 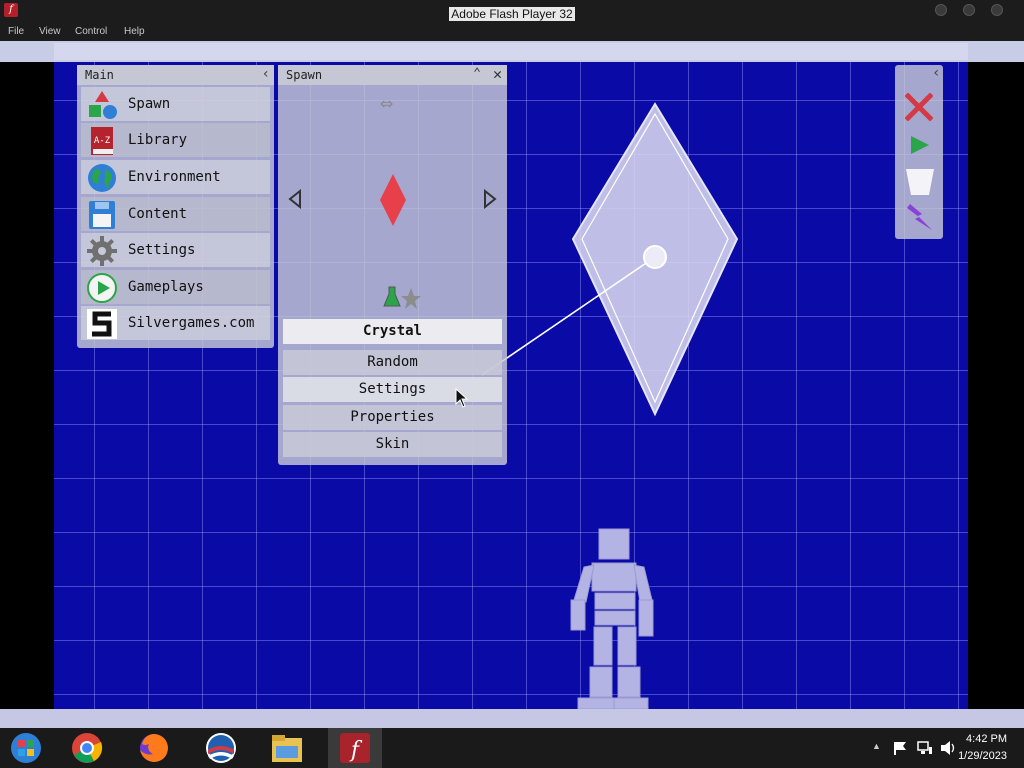 What do you see at coordinates (920, 217) in the screenshot?
I see `lightning-icon` at bounding box center [920, 217].